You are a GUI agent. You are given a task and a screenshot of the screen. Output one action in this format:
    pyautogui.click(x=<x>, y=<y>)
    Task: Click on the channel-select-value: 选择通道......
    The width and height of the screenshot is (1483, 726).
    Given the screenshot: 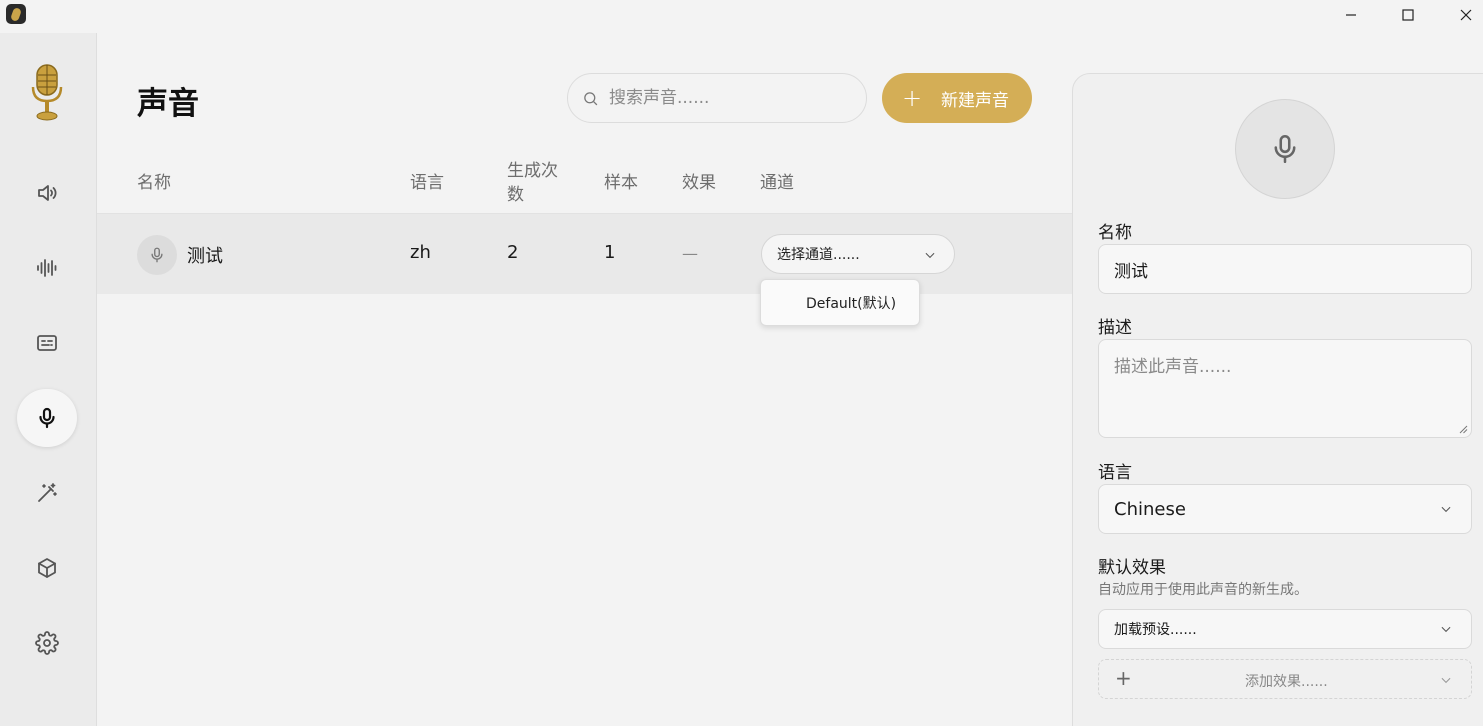 What is the action you would take?
    pyautogui.click(x=818, y=255)
    